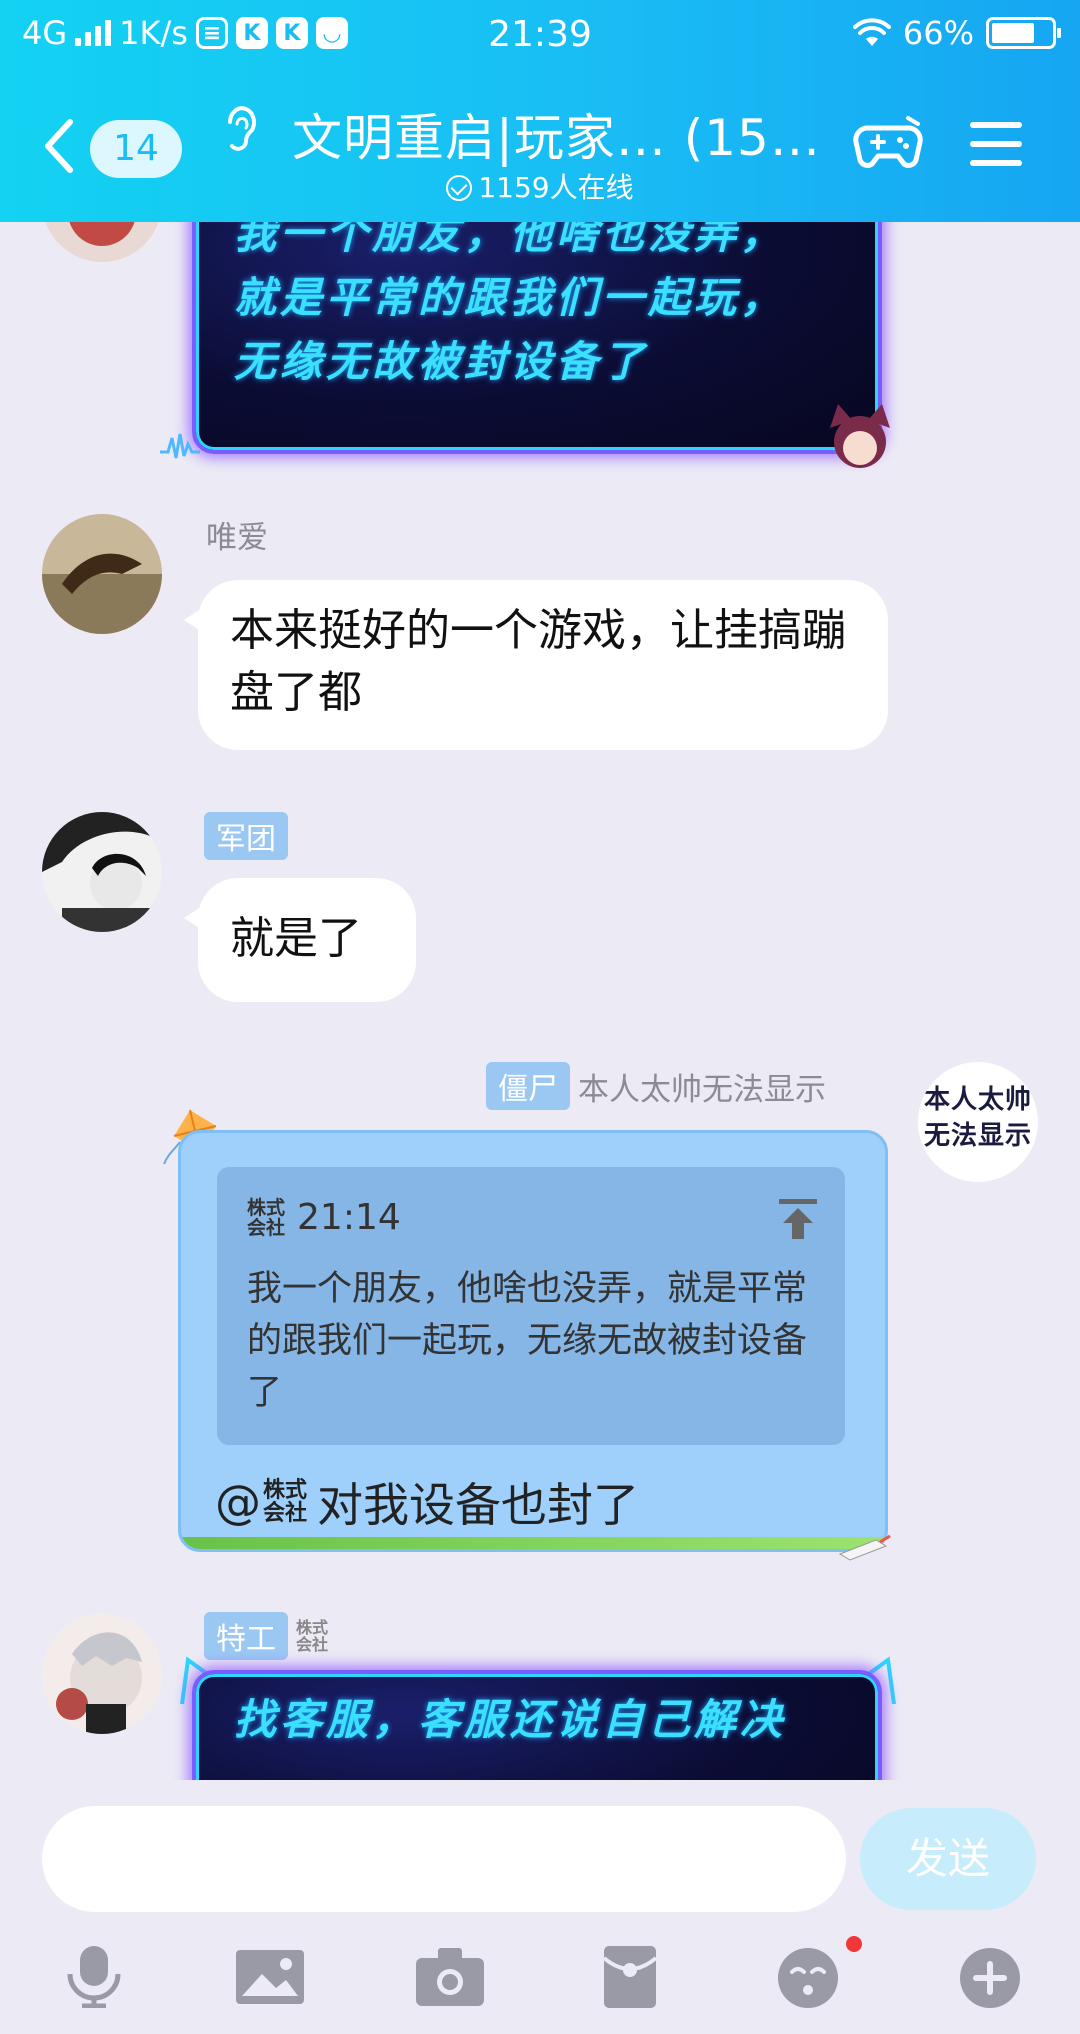 The image size is (1080, 2034). What do you see at coordinates (948, 1859) in the screenshot?
I see `send-button: 发送` at bounding box center [948, 1859].